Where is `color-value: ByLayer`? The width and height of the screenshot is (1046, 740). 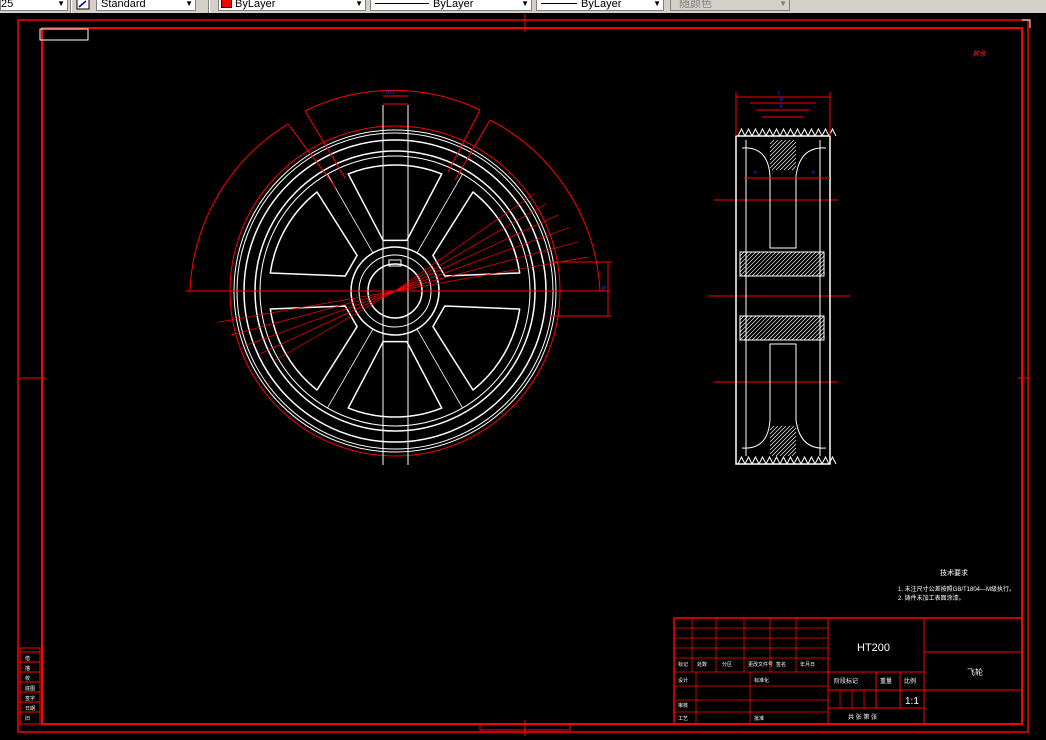
color-value: ByLayer is located at coordinates (255, 5).